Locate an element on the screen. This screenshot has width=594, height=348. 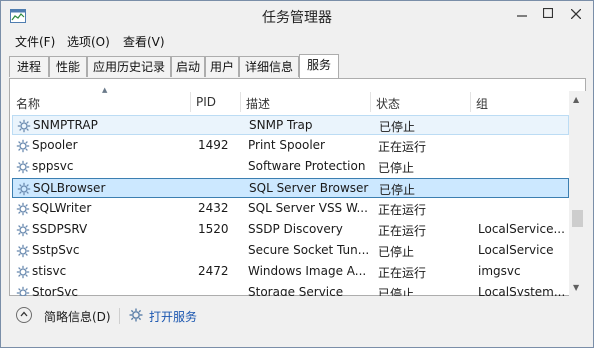
service-pid: 2472 is located at coordinates (213, 271).